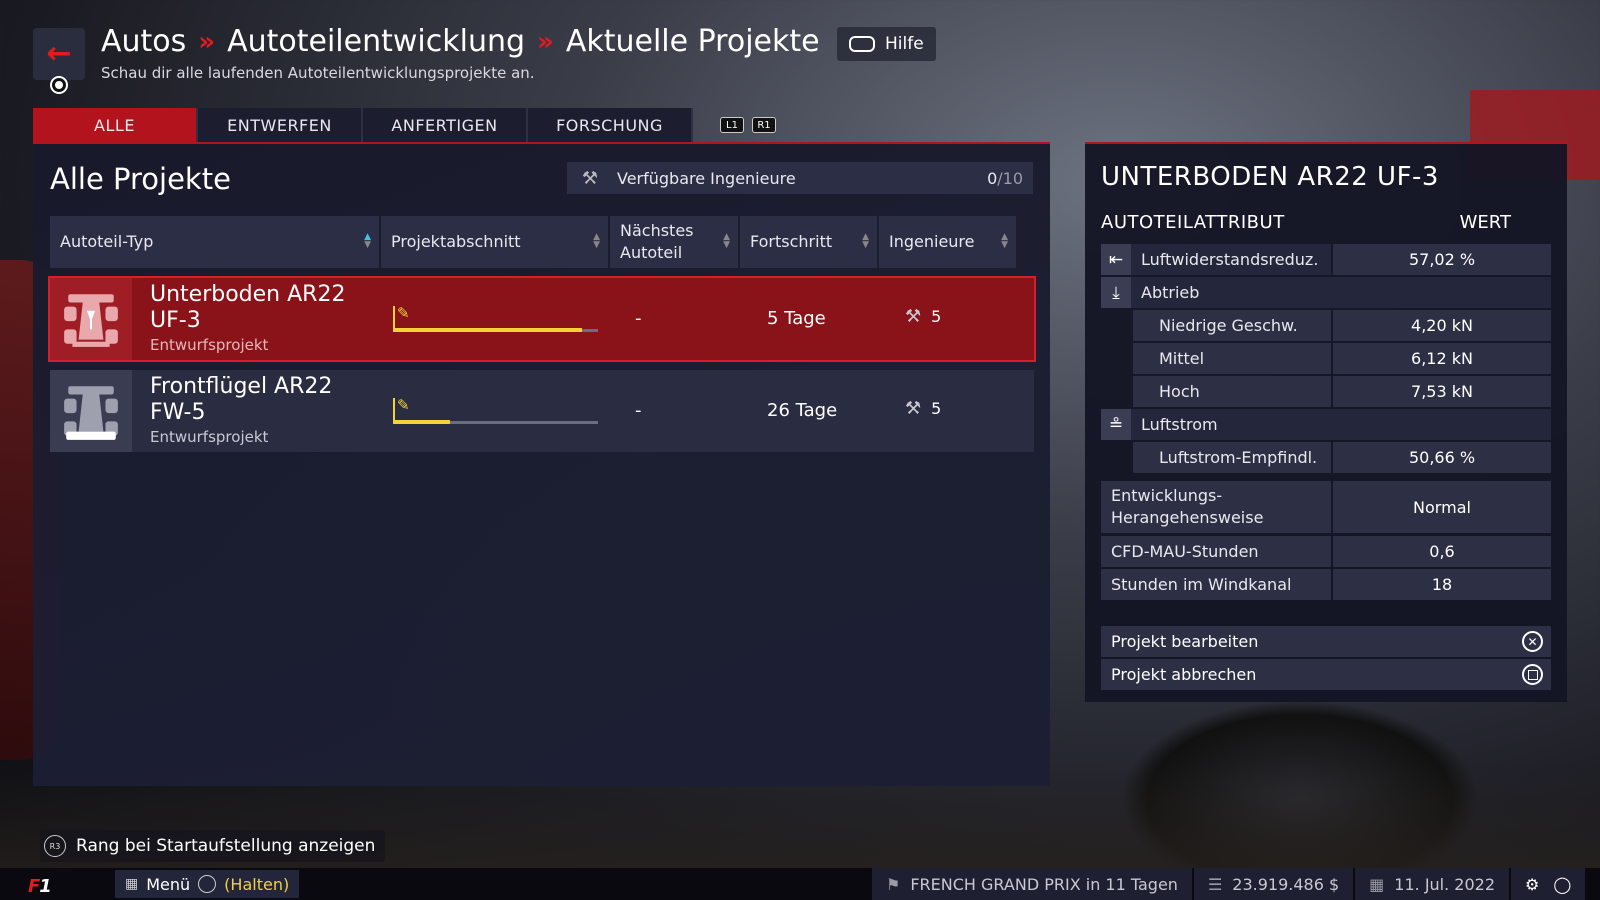 The image size is (1600, 900). I want to click on cancel-project-button: Projekt abbrechen, so click(1326, 674).